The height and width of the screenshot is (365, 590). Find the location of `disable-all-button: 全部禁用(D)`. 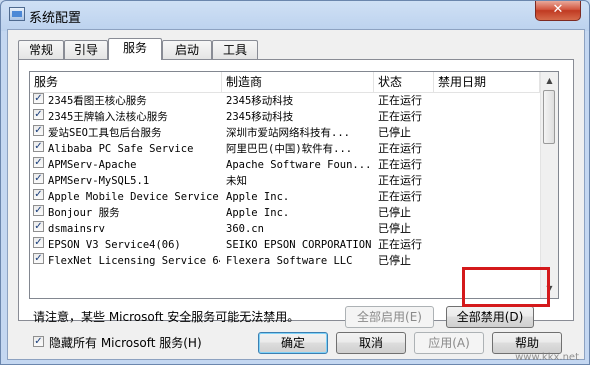

disable-all-button: 全部禁用(D) is located at coordinates (490, 317).